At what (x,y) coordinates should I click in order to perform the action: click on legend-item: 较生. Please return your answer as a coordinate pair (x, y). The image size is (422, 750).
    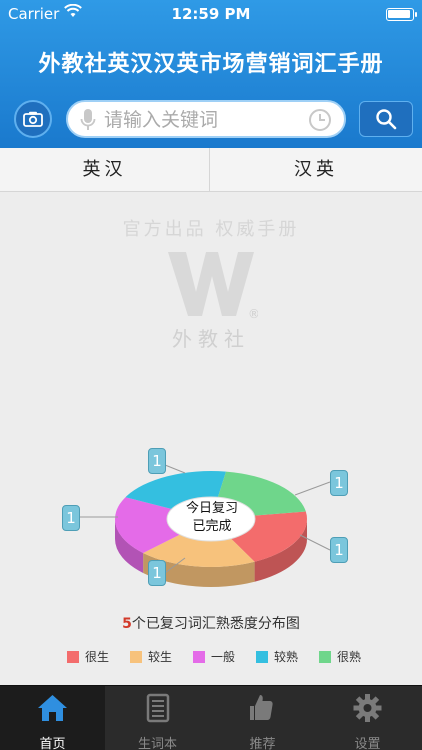
    Looking at the image, I should click on (151, 657).